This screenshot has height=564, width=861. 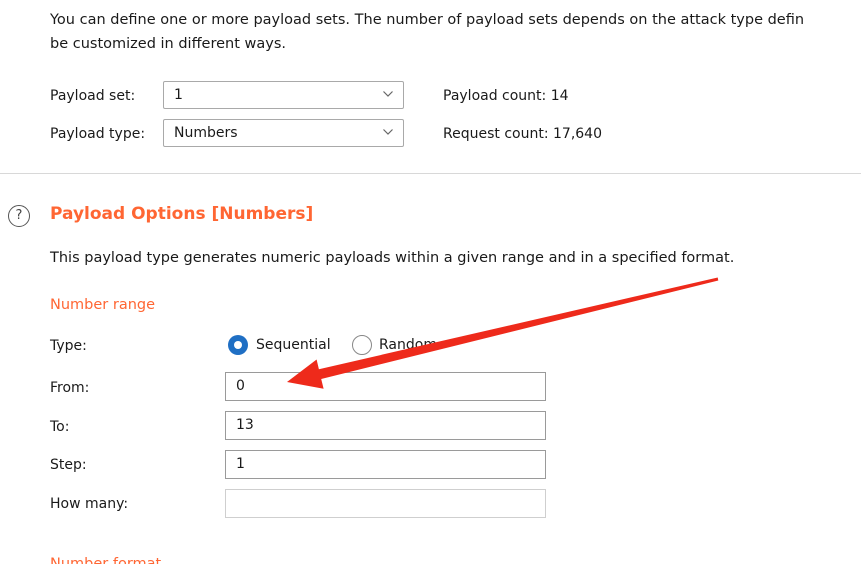 I want to click on to-input: 13, so click(x=385, y=425).